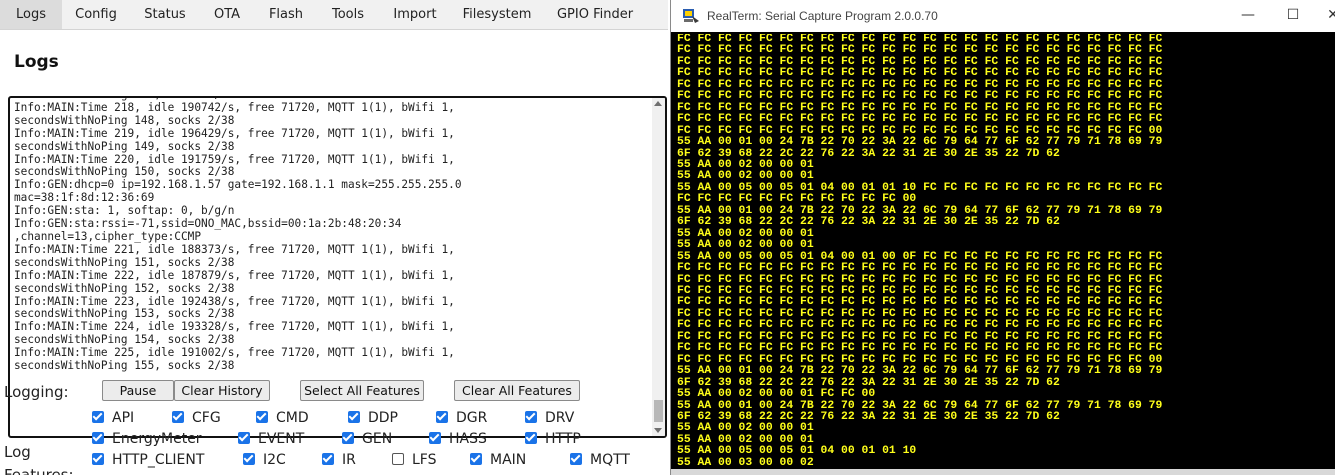 This screenshot has width=1335, height=475. Describe the element at coordinates (497, 14) in the screenshot. I see `tab-filesystem: Filesystem` at that location.